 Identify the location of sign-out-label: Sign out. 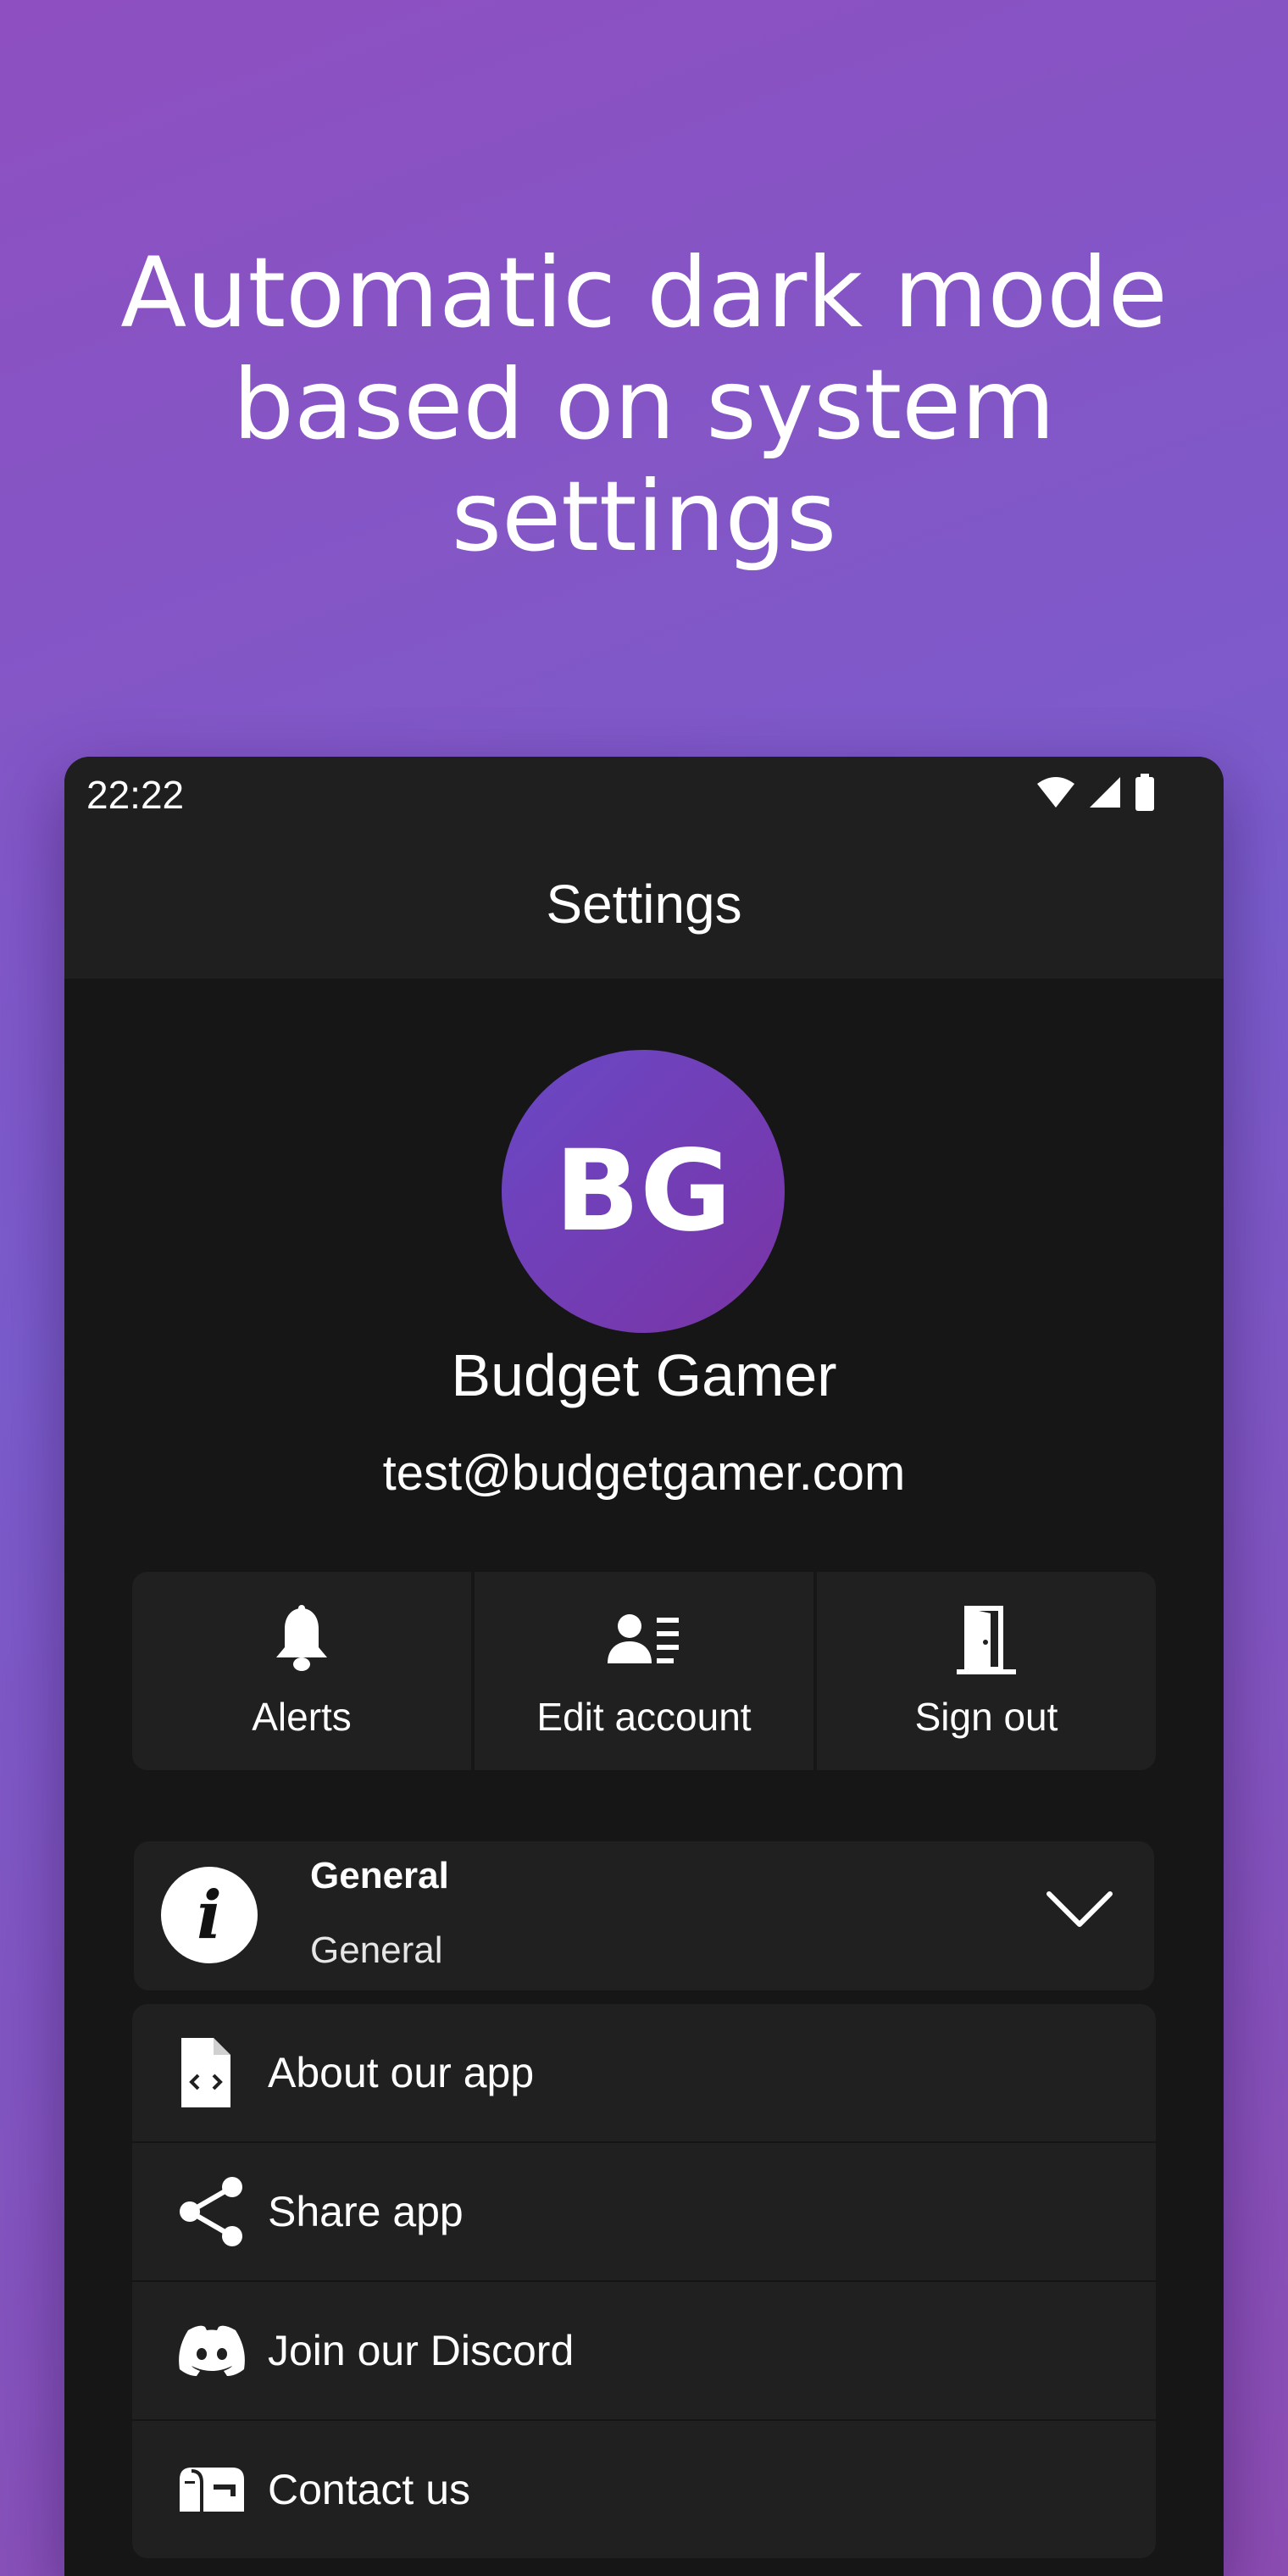
(986, 1717).